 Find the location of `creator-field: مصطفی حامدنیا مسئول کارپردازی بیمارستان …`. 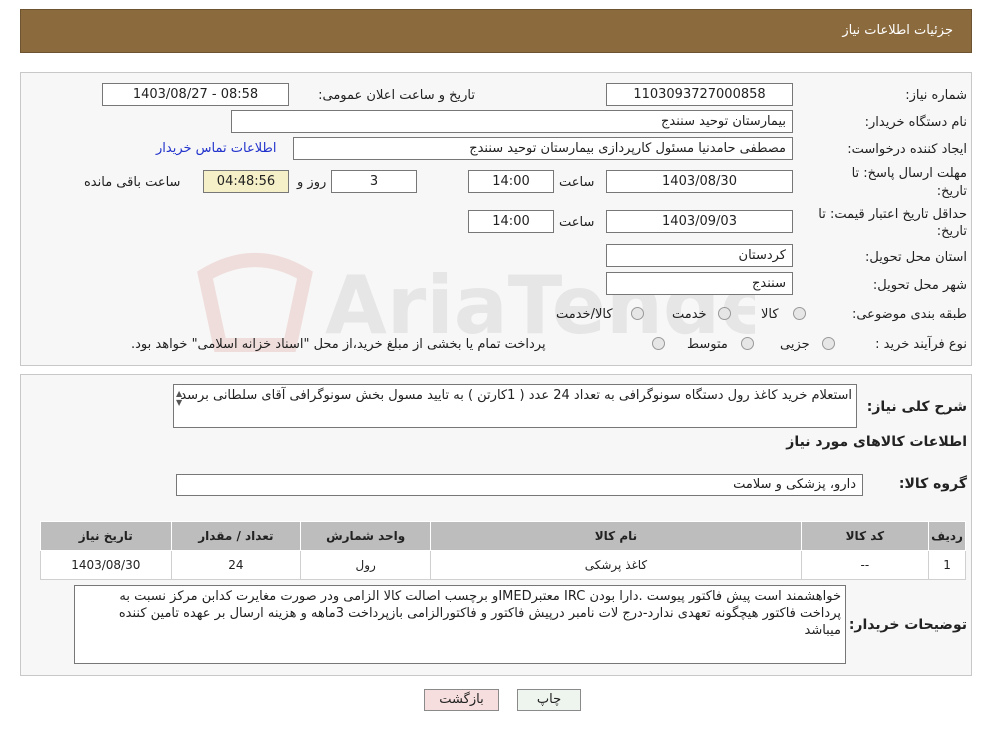

creator-field: مصطفی حامدنیا مسئول کارپردازی بیمارستان … is located at coordinates (543, 148).